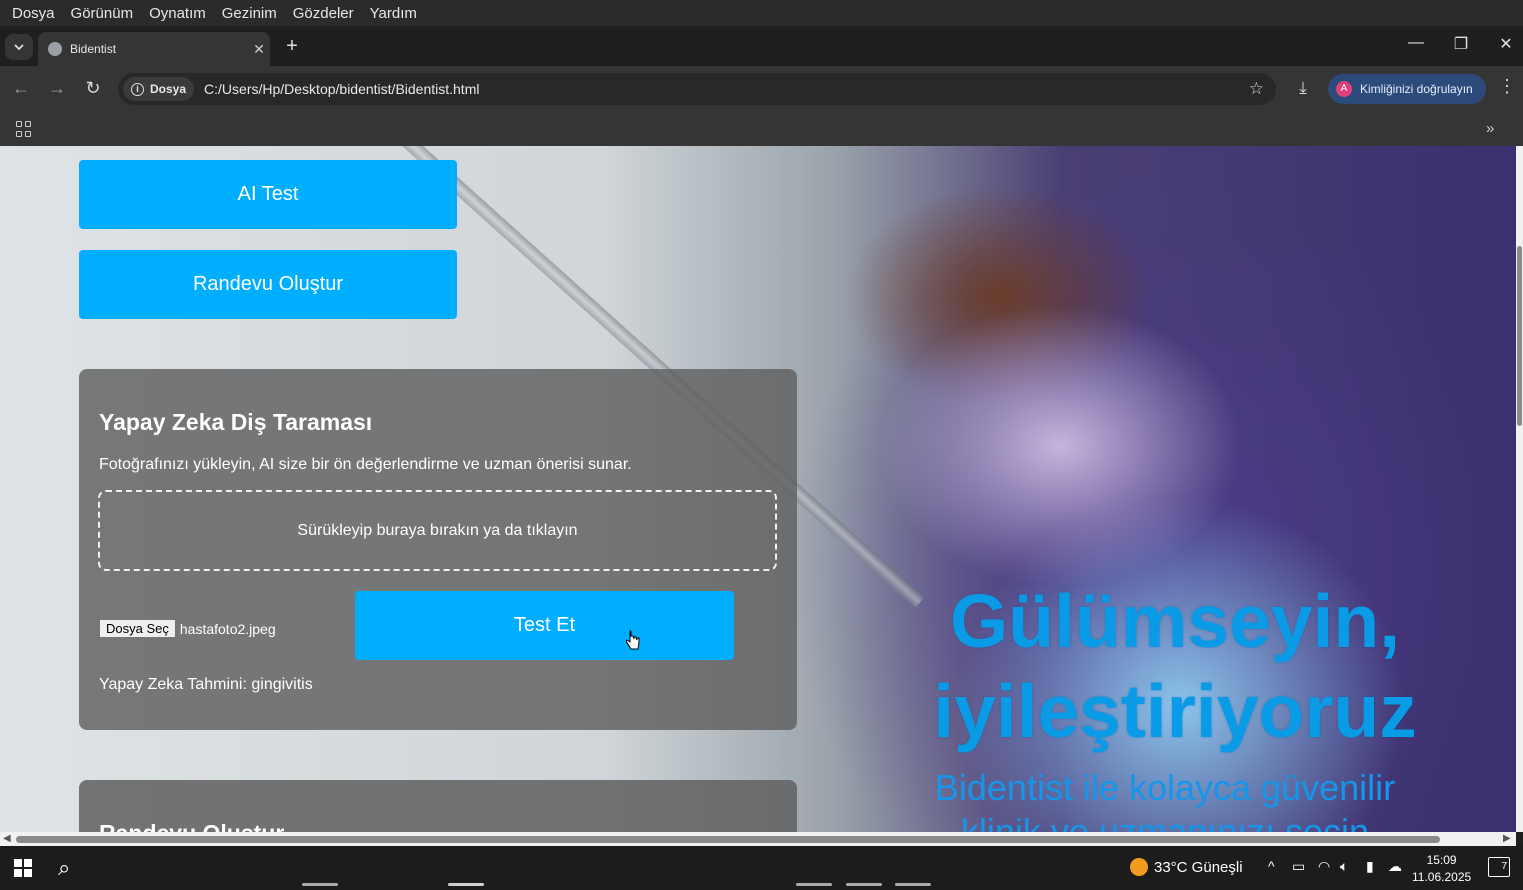 This screenshot has height=890, width=1523. I want to click on avatar: A, so click(1344, 89).